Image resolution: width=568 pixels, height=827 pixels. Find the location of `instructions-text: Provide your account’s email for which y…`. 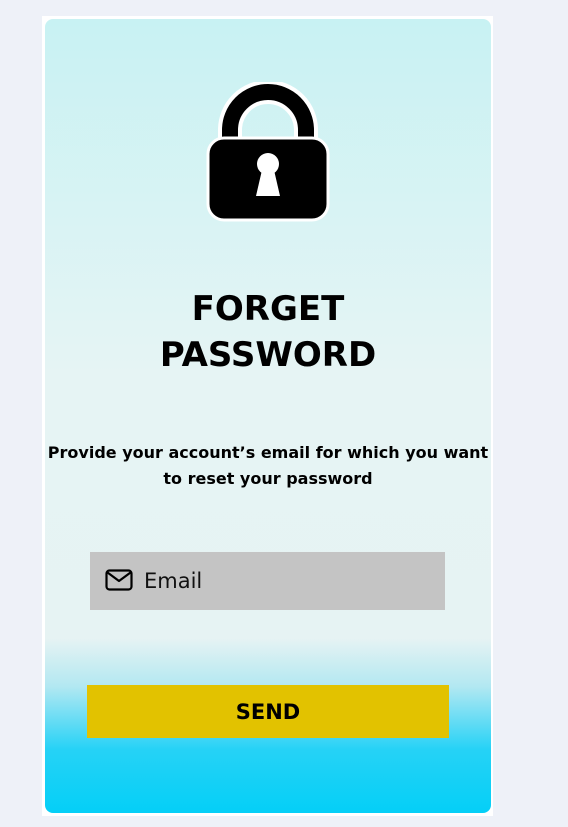

instructions-text: Provide your account’s email for which y… is located at coordinates (268, 466).